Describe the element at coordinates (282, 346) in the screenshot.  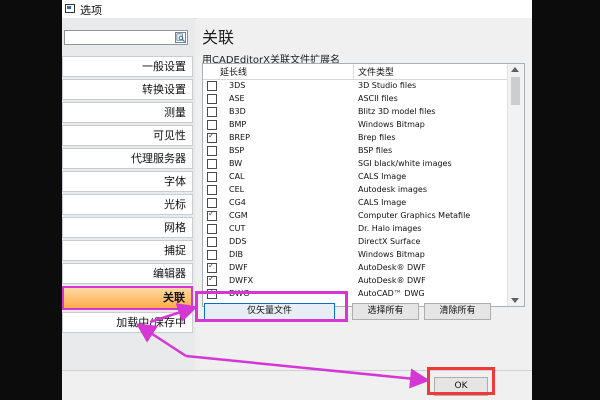
I see `annotation-arrows` at that location.